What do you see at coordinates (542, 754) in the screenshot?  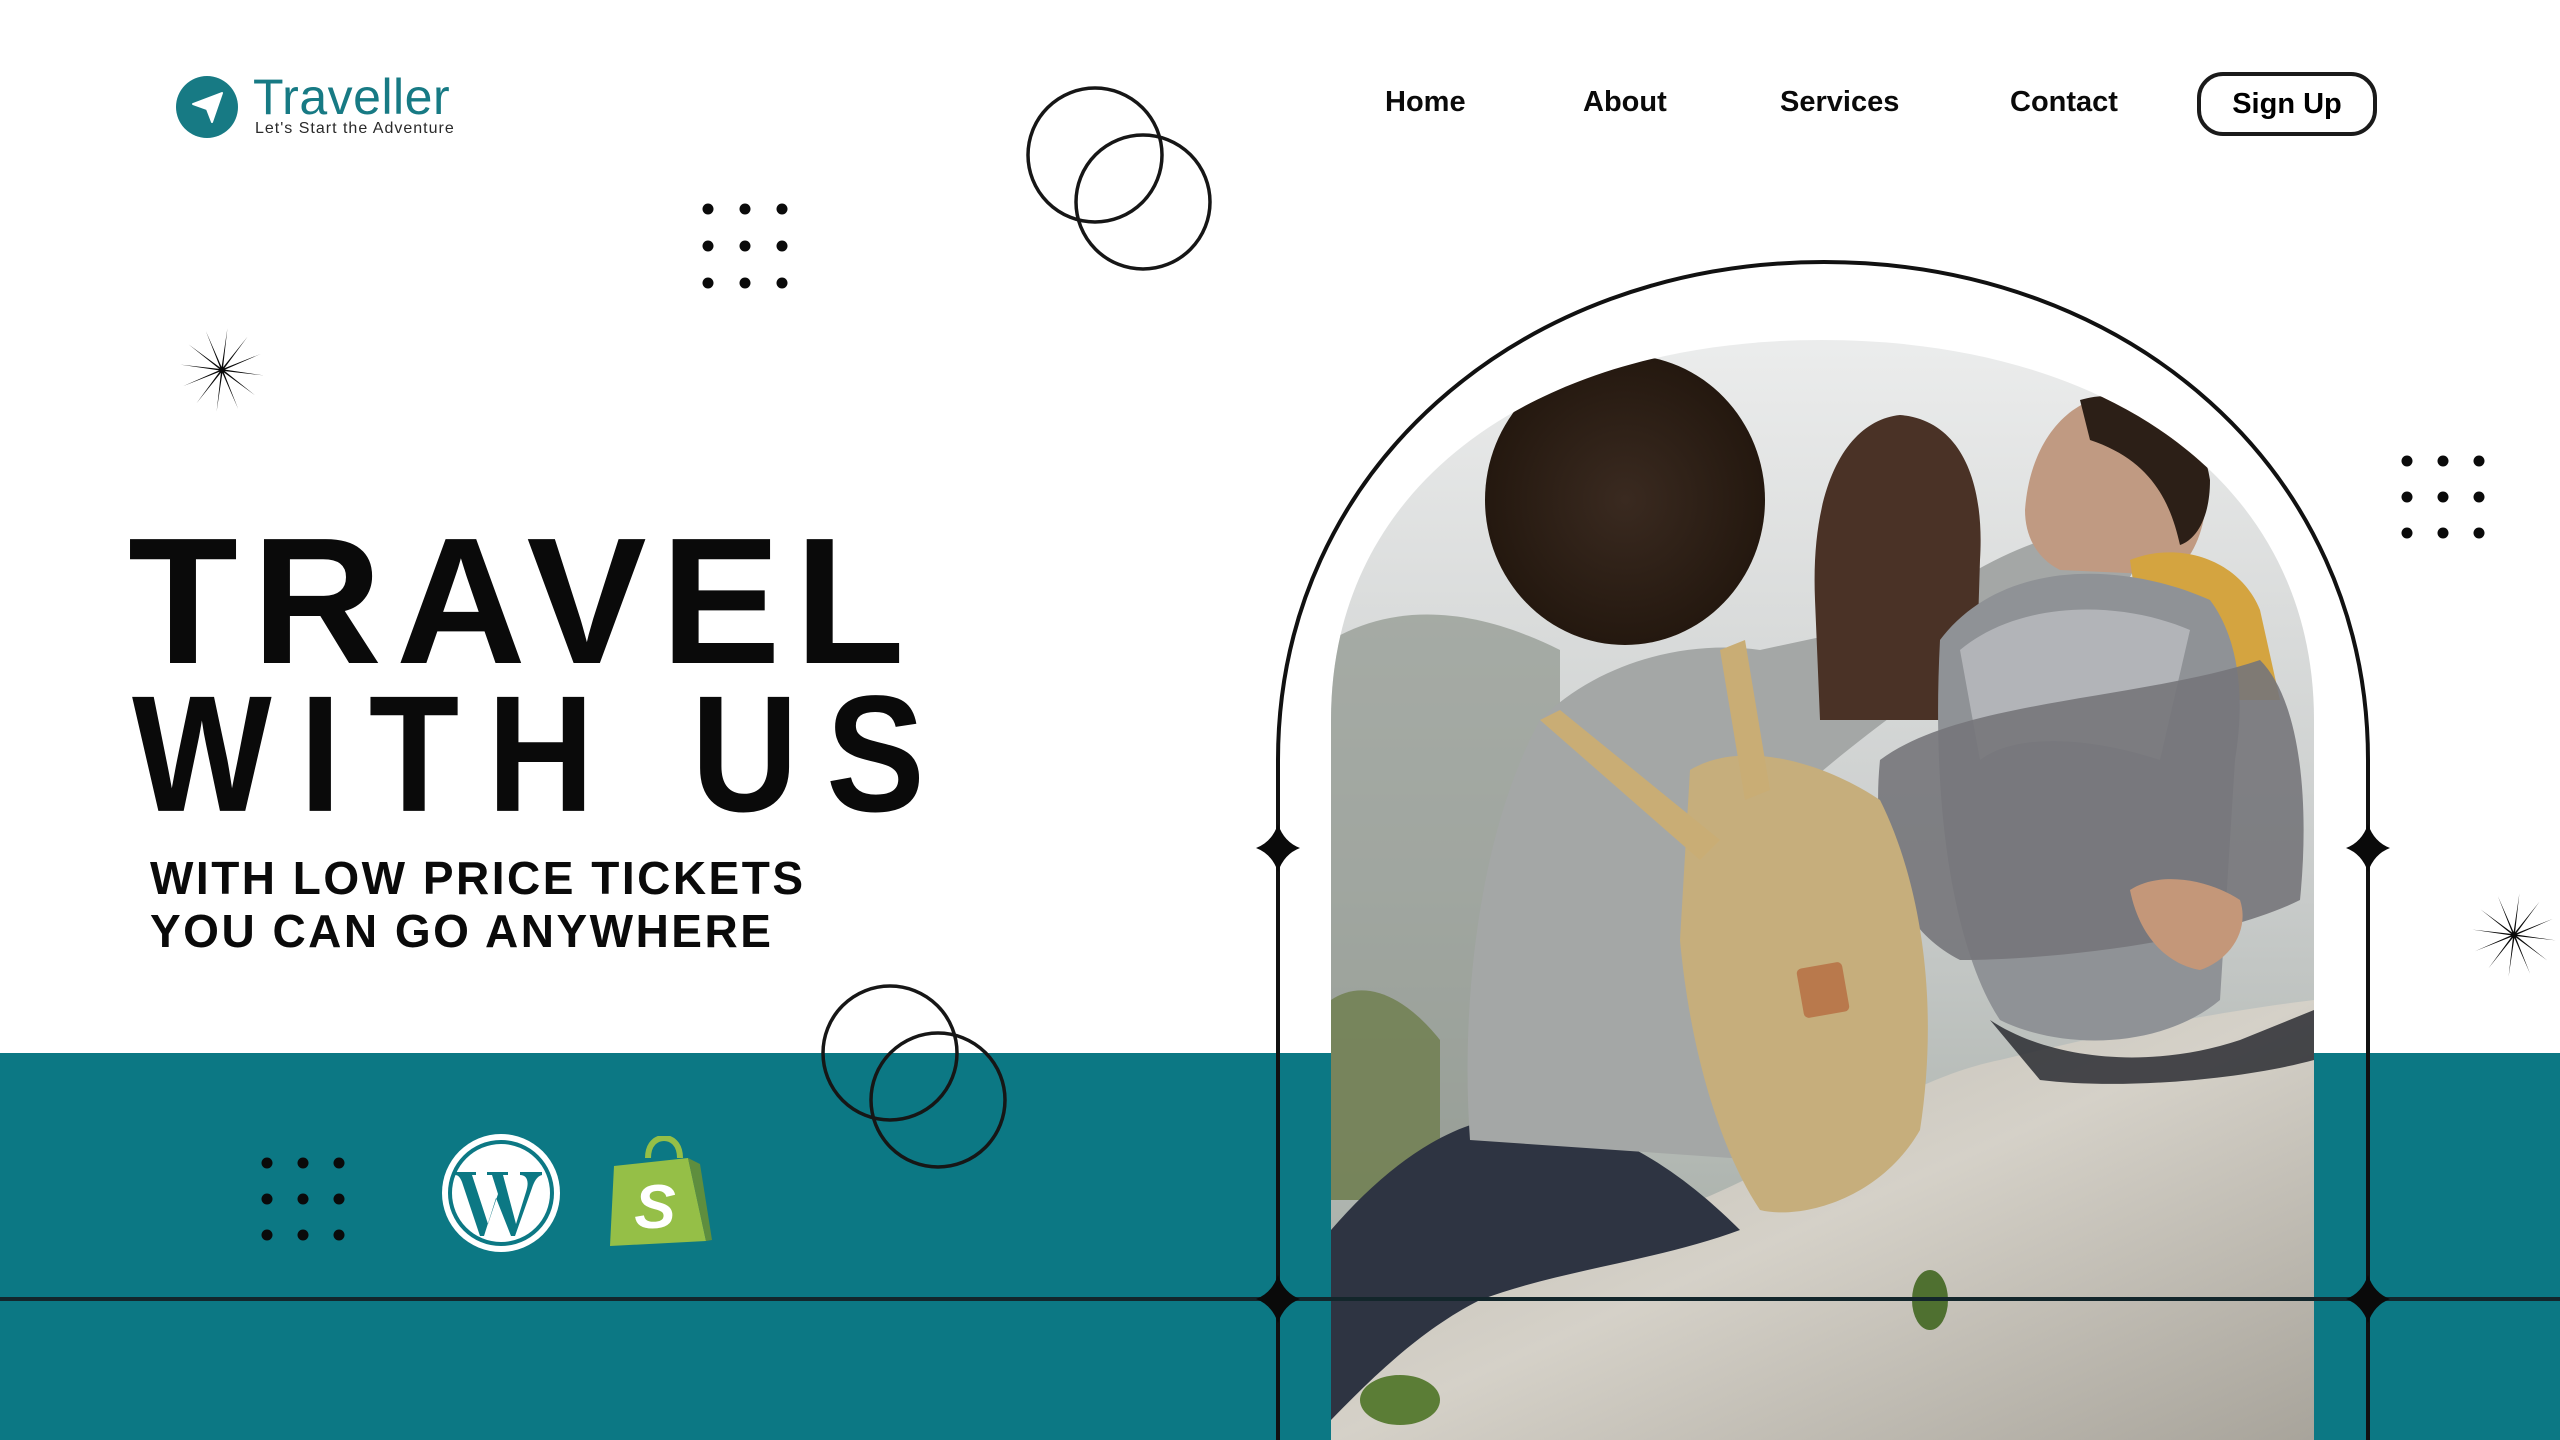 I see `hero-title-line2: WITH US` at bounding box center [542, 754].